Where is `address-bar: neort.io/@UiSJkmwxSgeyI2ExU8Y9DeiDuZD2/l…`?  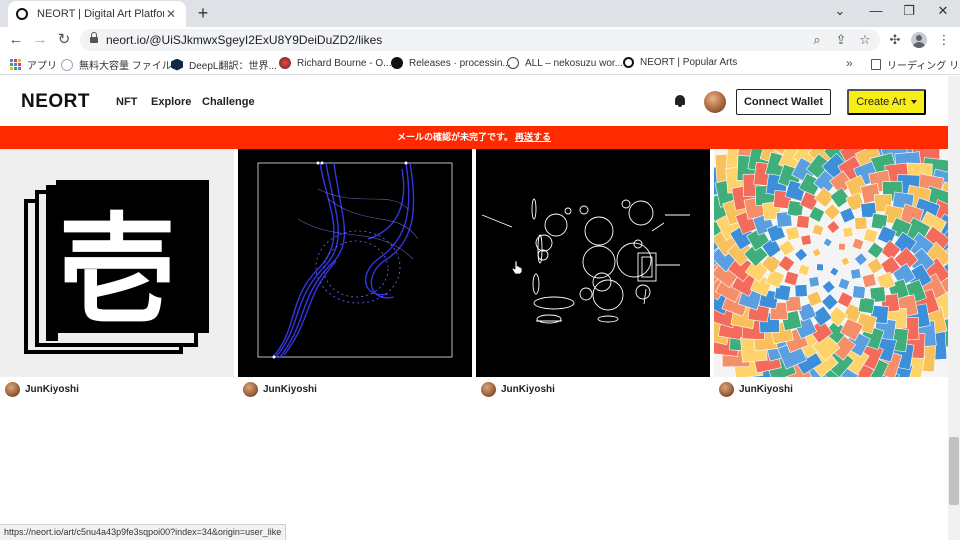 address-bar: neort.io/@UiSJkmwxSgeyI2ExU8Y9DeiDuZD2/l… is located at coordinates (480, 40).